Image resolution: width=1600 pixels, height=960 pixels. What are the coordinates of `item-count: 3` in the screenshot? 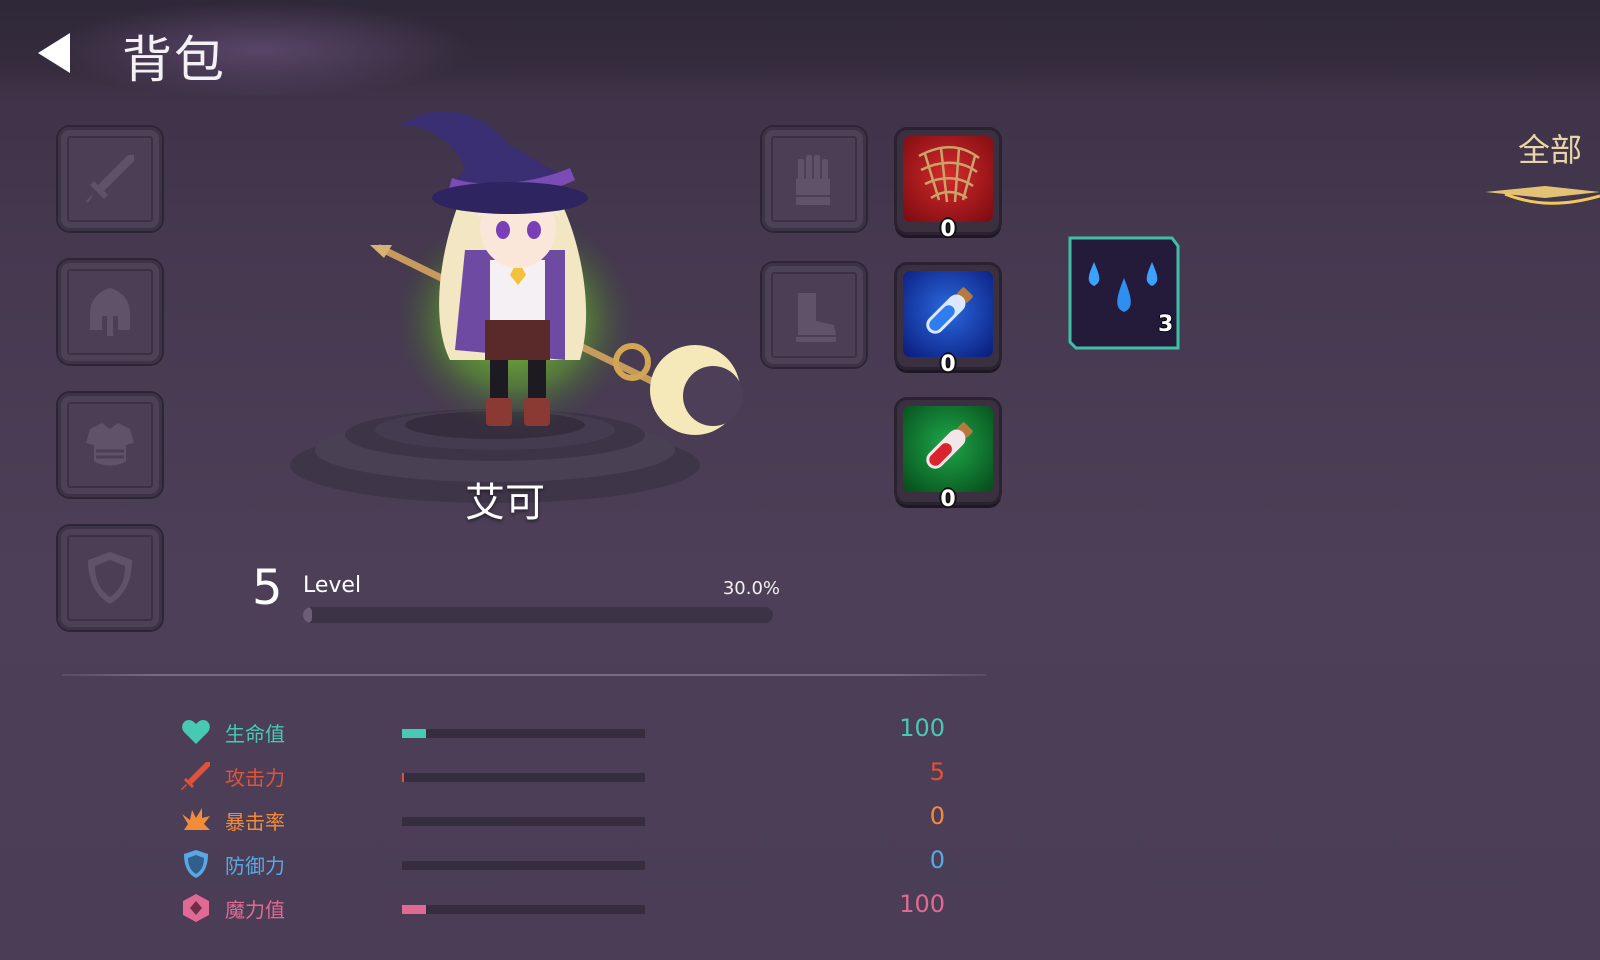 It's located at (1166, 324).